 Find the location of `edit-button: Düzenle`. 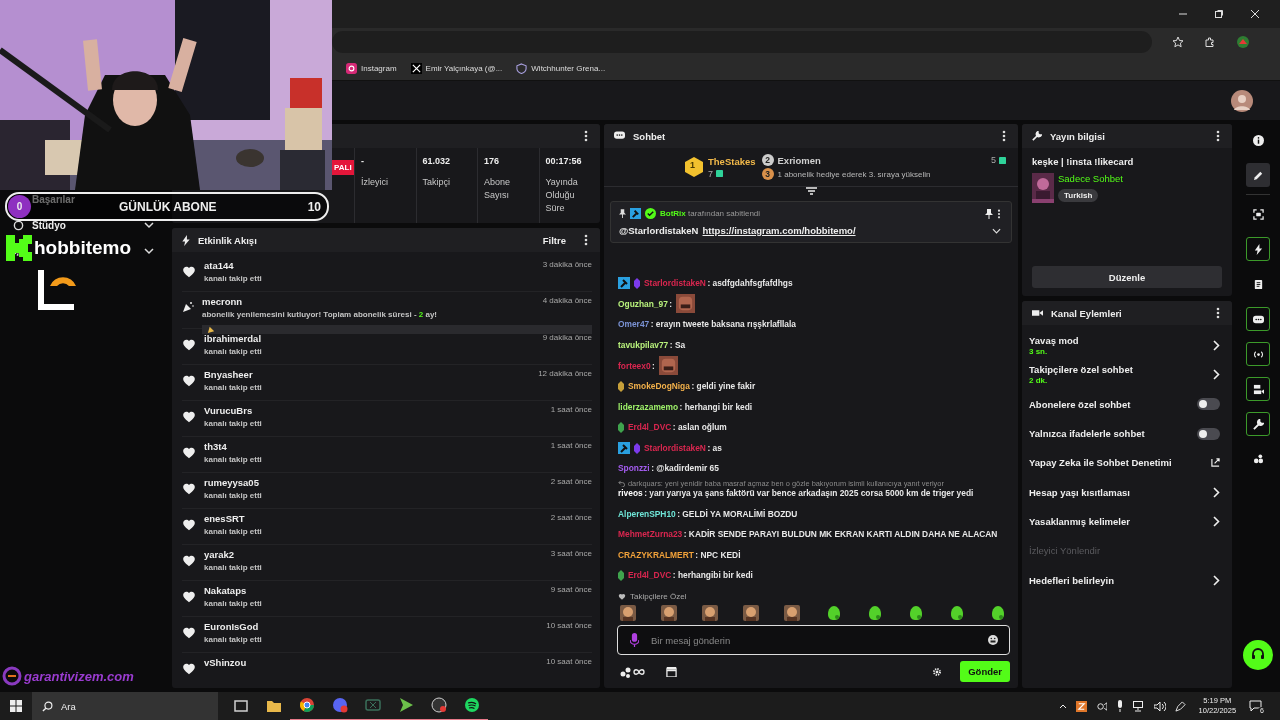

edit-button: Düzenle is located at coordinates (1127, 277).